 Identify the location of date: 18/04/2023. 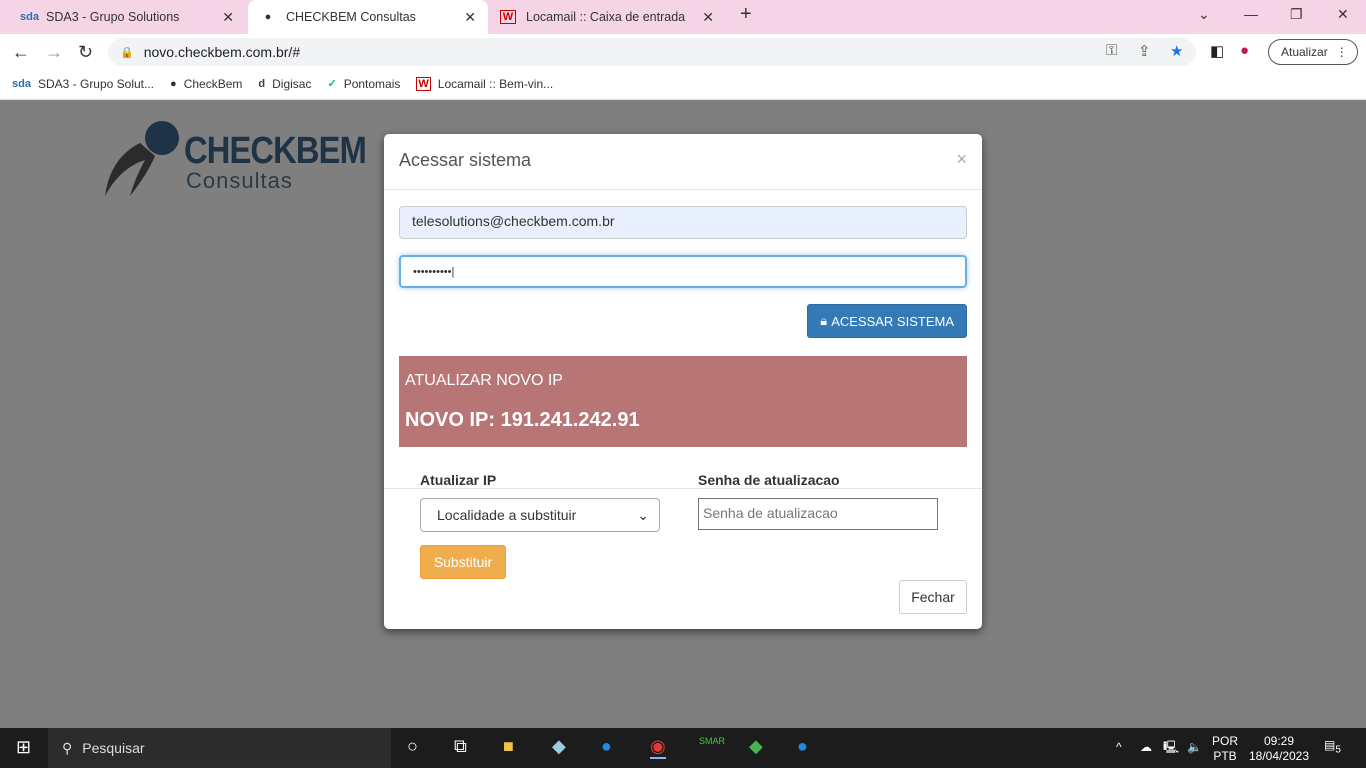
(1279, 756).